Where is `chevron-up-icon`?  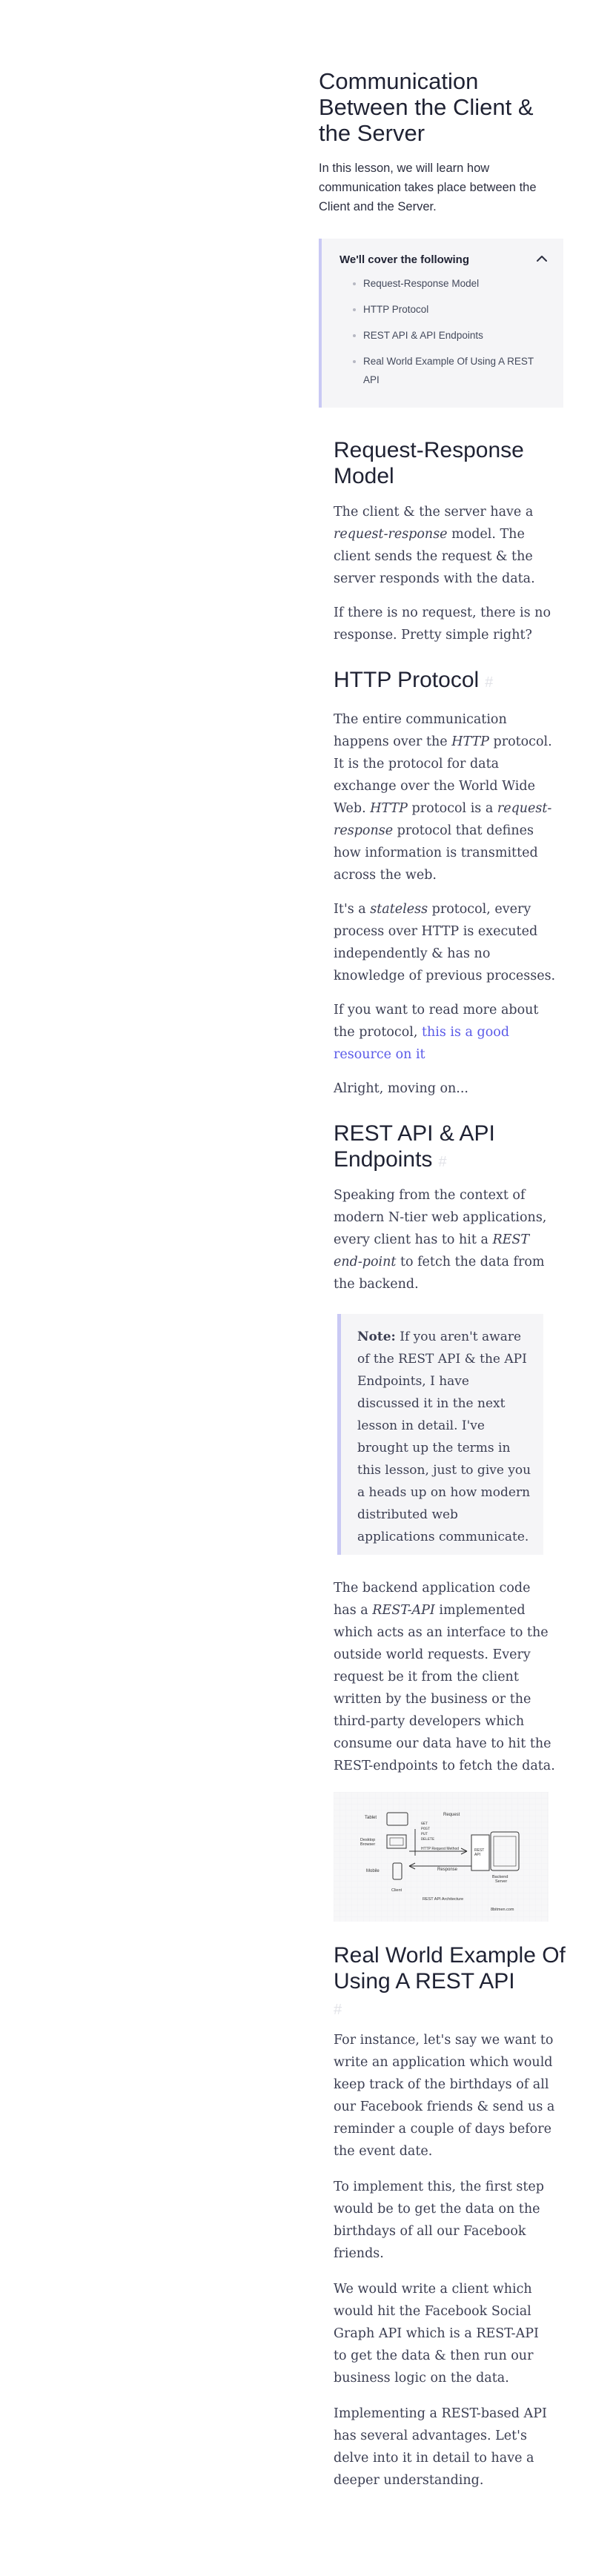
chevron-up-icon is located at coordinates (542, 258).